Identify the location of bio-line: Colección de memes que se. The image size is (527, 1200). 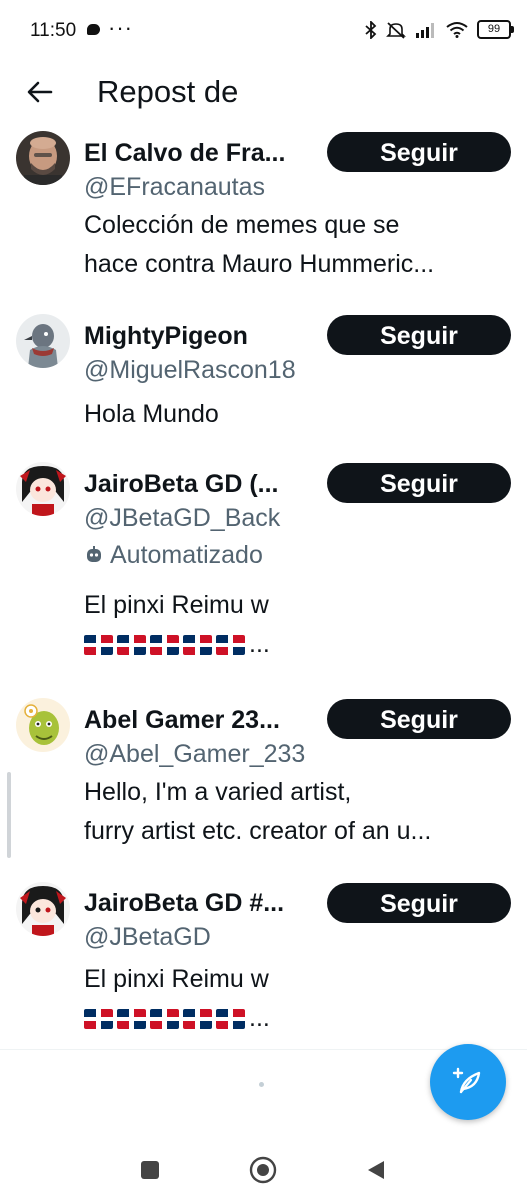
(242, 225).